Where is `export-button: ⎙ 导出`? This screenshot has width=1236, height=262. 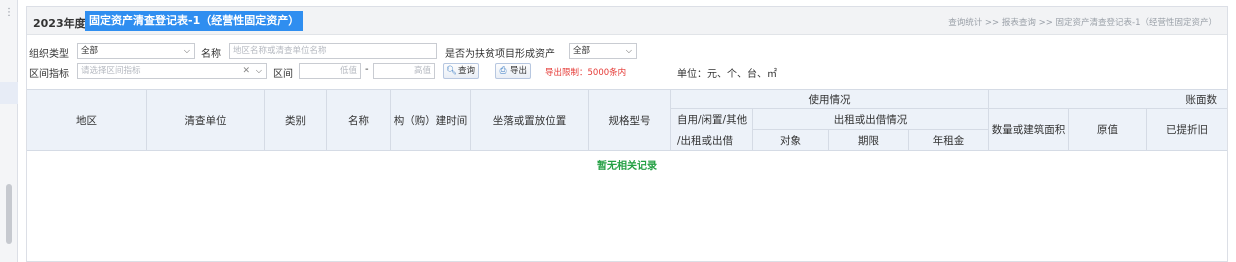 export-button: ⎙ 导出 is located at coordinates (513, 71).